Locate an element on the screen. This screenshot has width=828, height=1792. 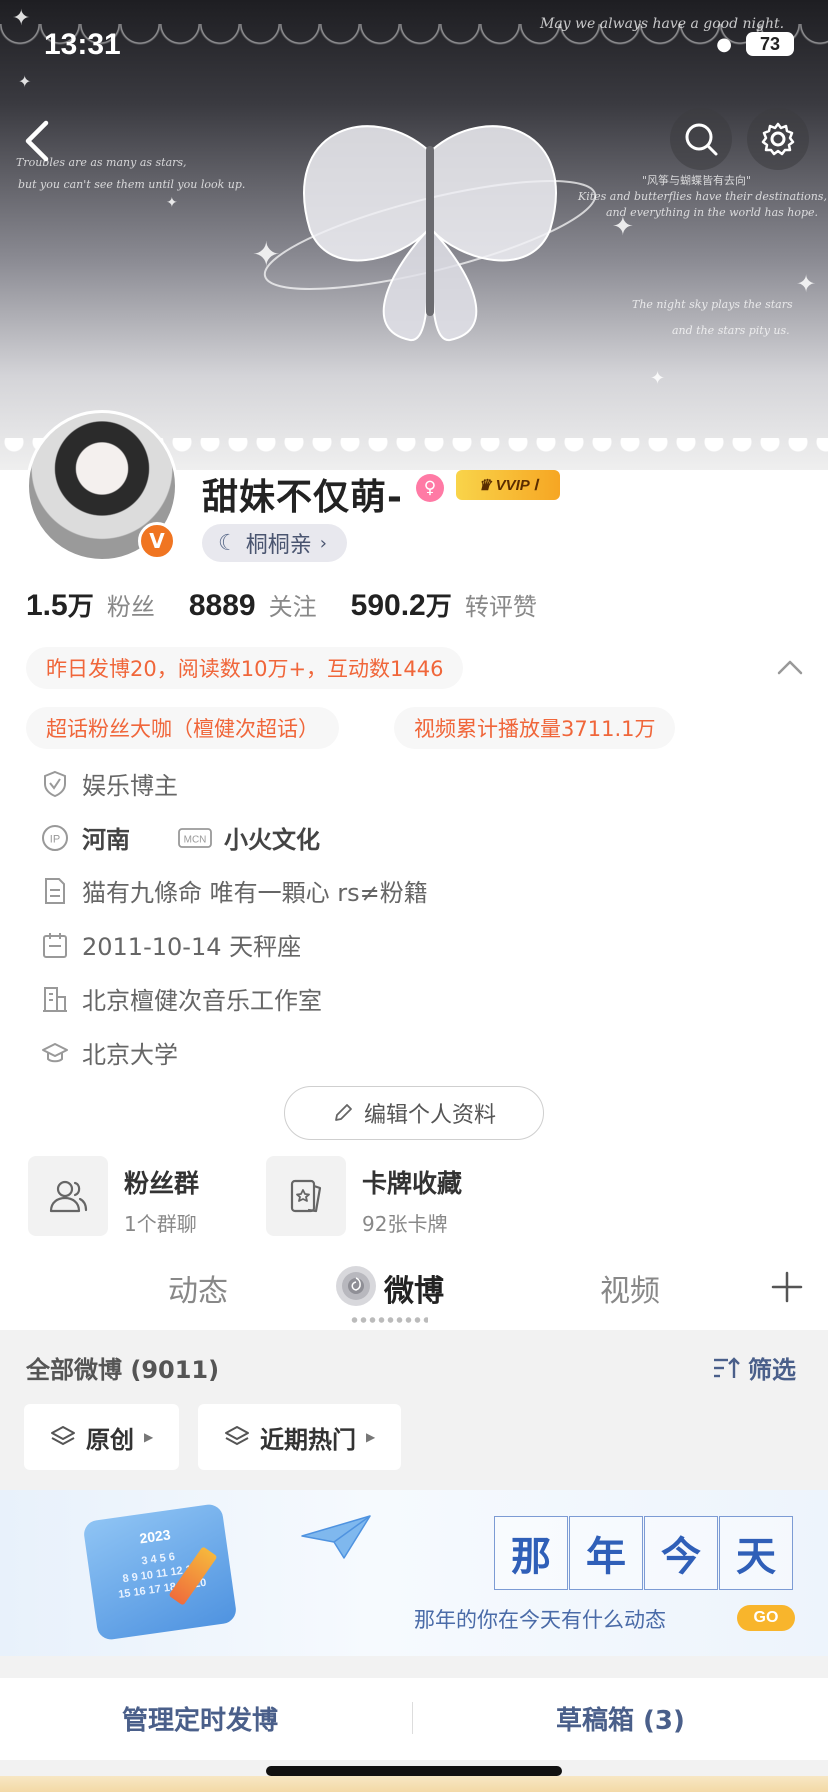
verified-badge: V is located at coordinates (157, 541).